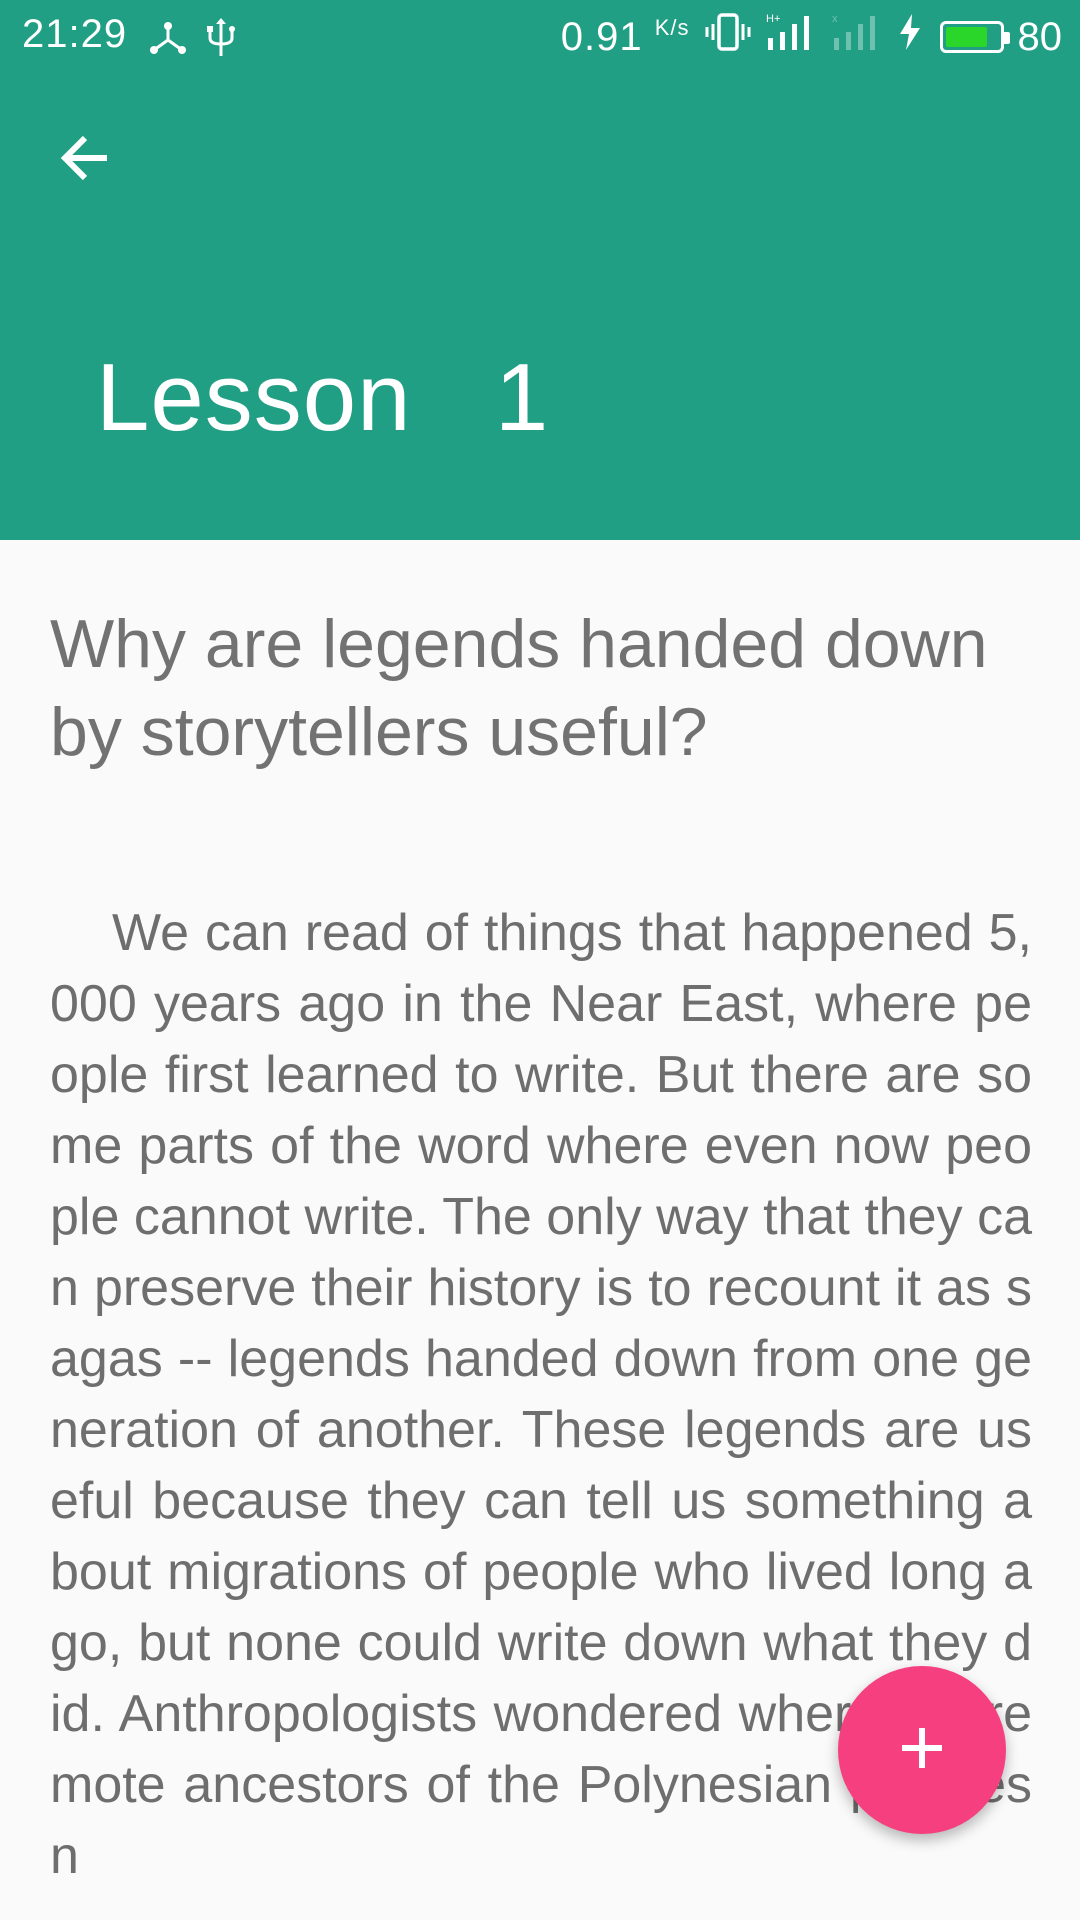 The width and height of the screenshot is (1080, 1920). What do you see at coordinates (168, 43) in the screenshot?
I see `connection-icon` at bounding box center [168, 43].